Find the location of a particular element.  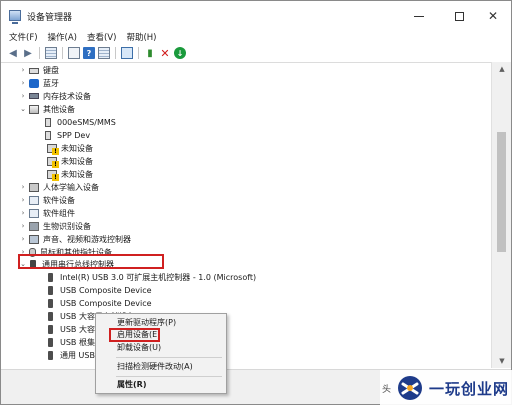

scroll-down-icon: ▼ is located at coordinates (502, 361).